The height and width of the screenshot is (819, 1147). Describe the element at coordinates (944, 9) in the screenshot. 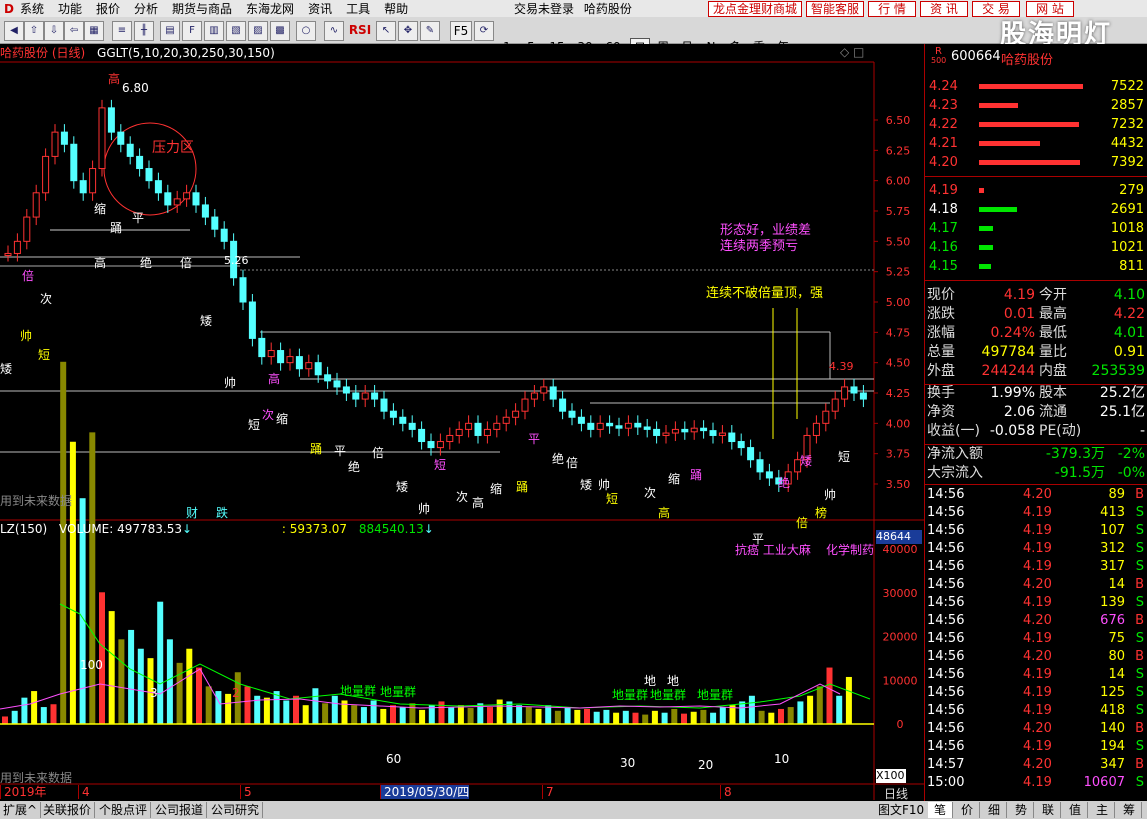

I see `top-button-3: 资 讯` at that location.